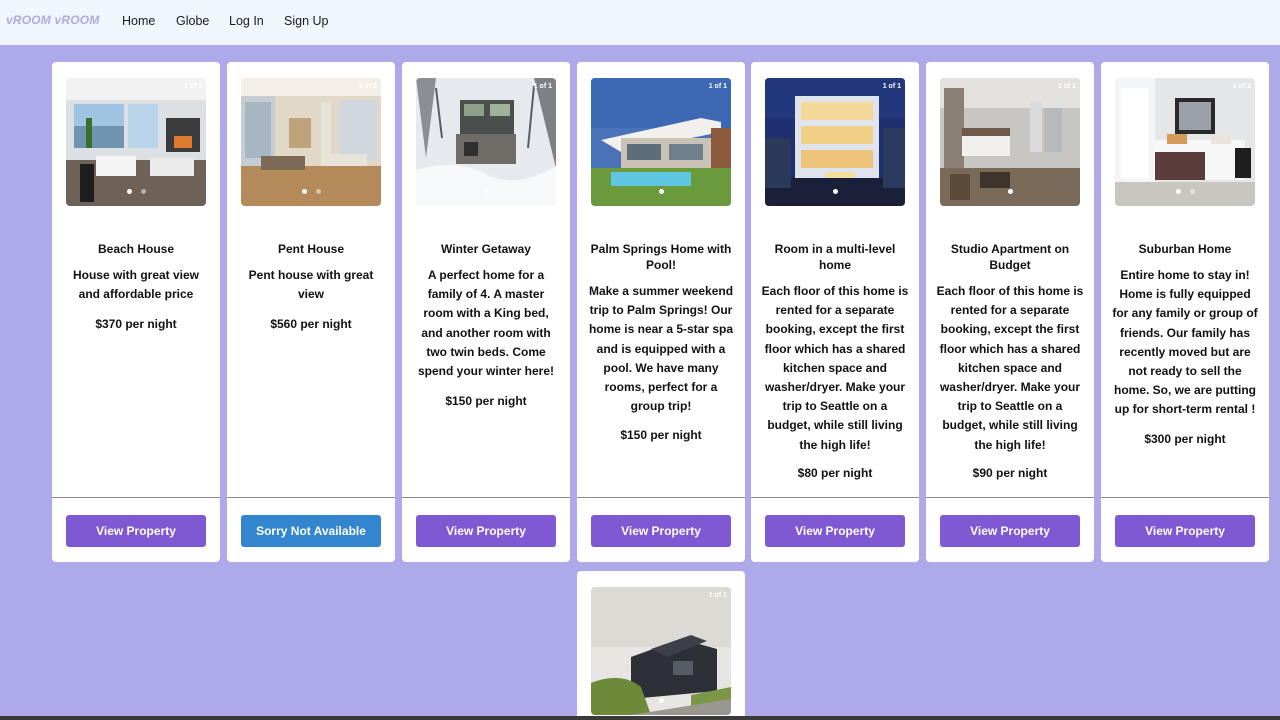  Describe the element at coordinates (192, 21) in the screenshot. I see `nav-link-globe: Globe` at that location.